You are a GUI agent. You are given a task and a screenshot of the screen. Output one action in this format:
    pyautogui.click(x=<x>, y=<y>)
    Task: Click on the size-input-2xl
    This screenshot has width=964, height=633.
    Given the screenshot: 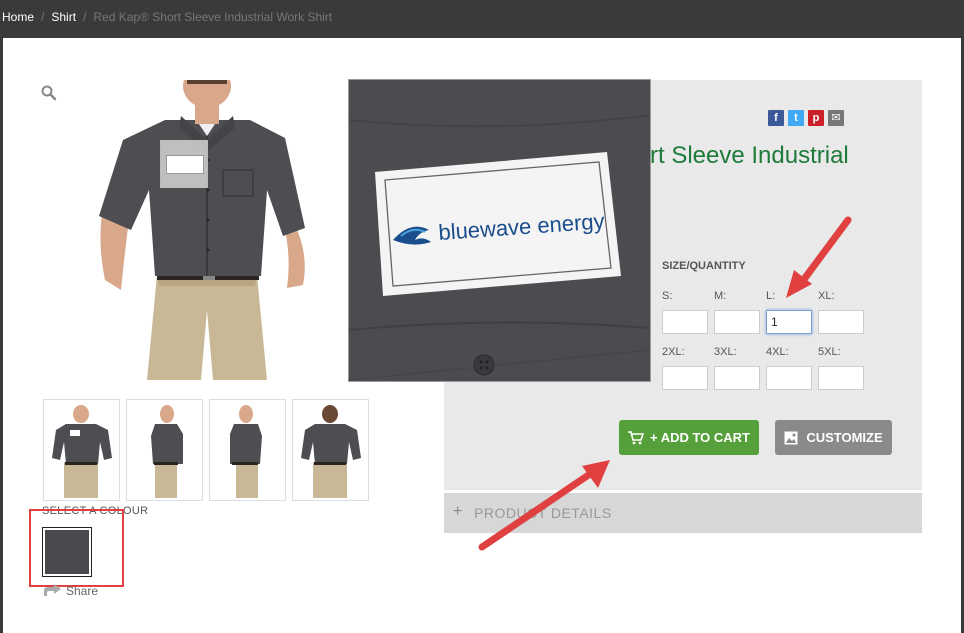 What is the action you would take?
    pyautogui.click(x=685, y=378)
    